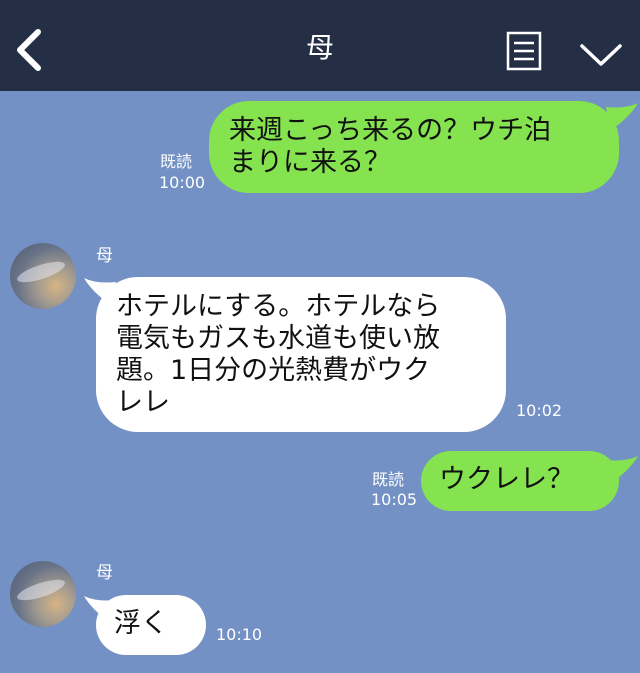  What do you see at coordinates (278, 306) in the screenshot?
I see `message-text-line: ホテルにする。ホテルなら` at bounding box center [278, 306].